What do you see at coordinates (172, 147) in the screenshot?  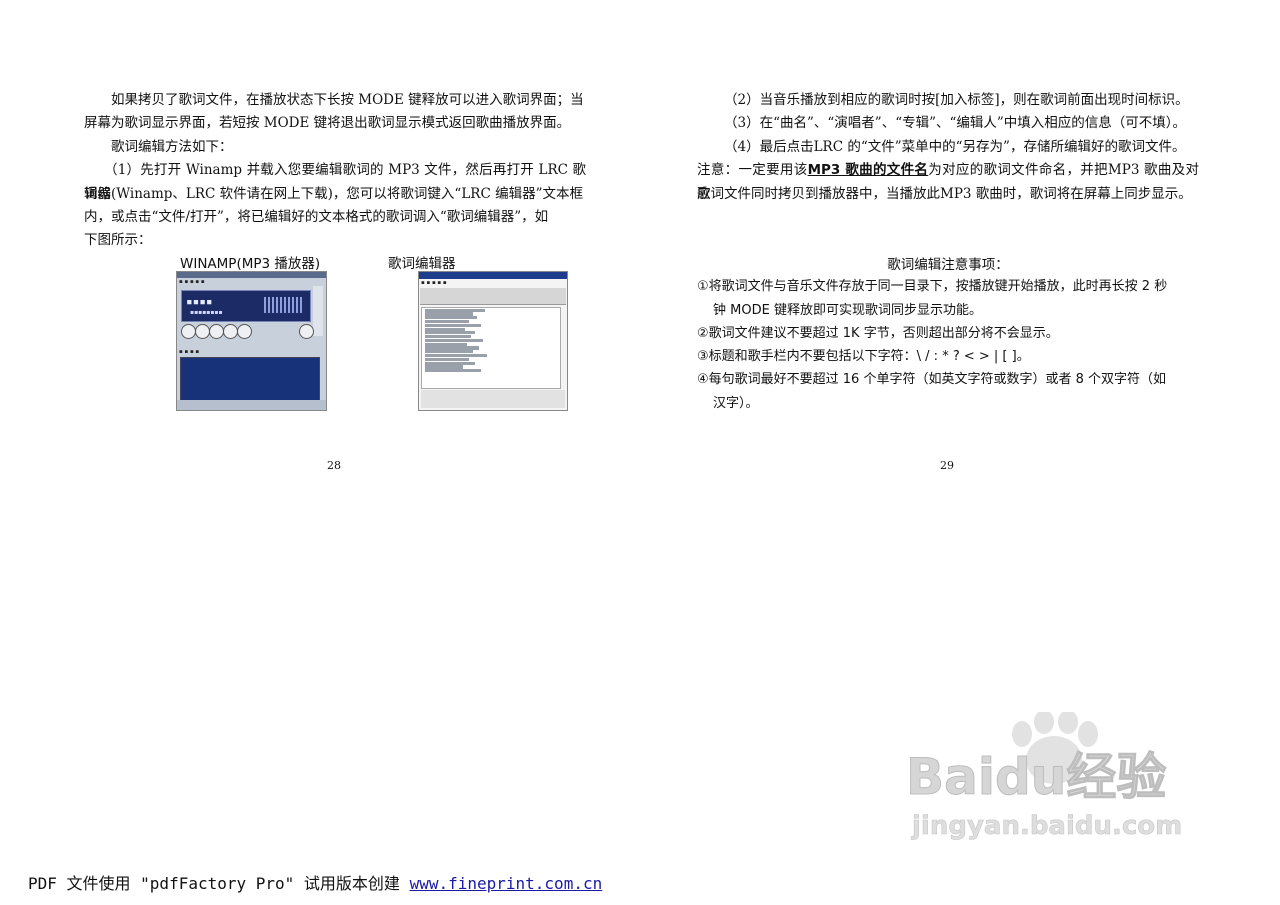 I see `paragraph: 歌词编辑方法如下：` at bounding box center [172, 147].